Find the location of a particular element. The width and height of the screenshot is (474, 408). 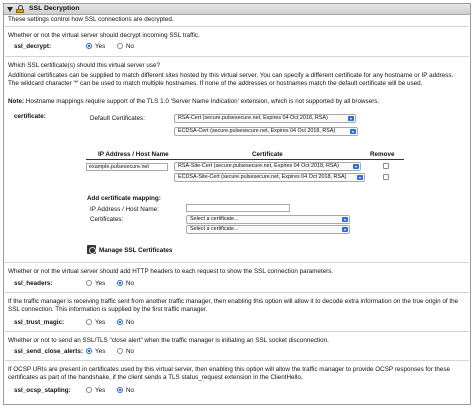

mapping-host-input: example.pulsesecure.net is located at coordinates (127, 167).